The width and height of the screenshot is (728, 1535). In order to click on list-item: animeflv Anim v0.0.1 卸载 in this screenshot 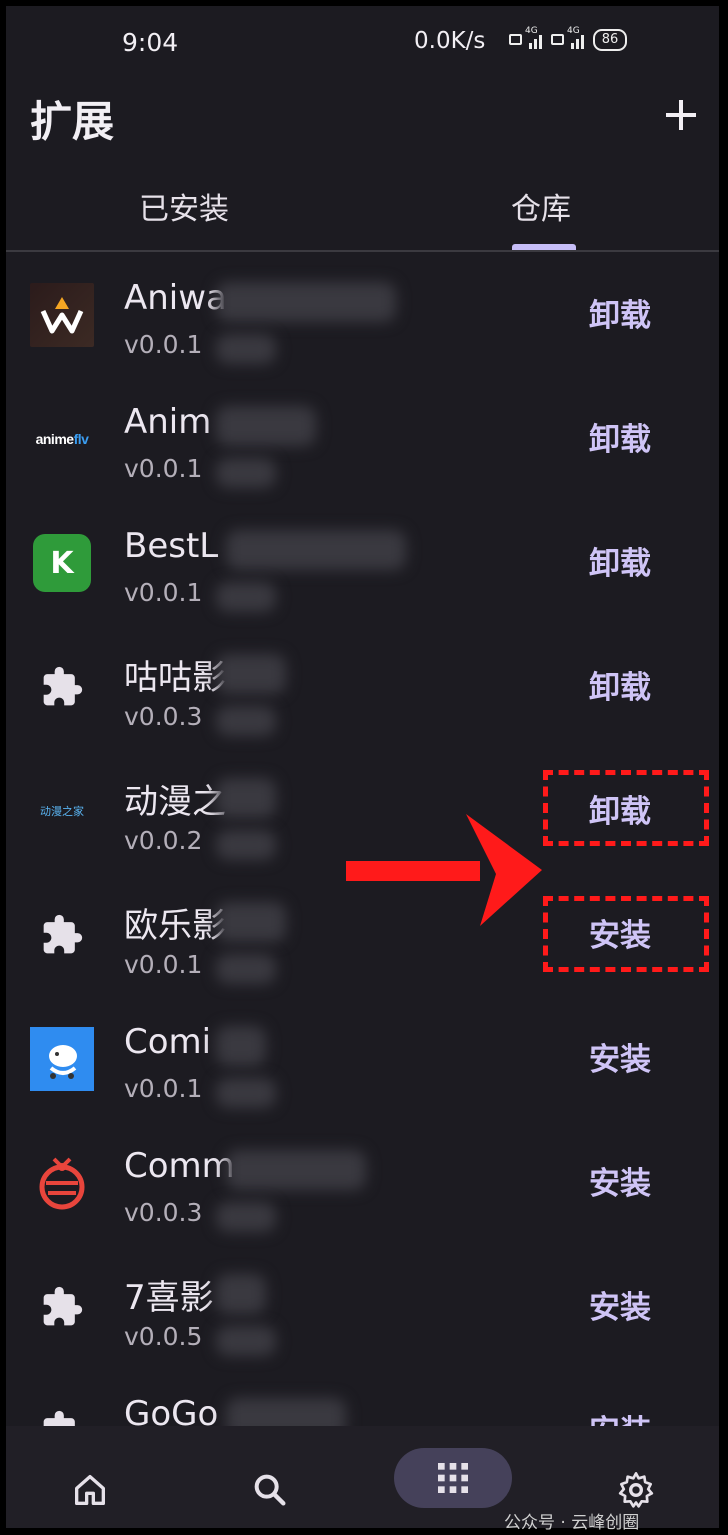, I will do `click(362, 438)`.